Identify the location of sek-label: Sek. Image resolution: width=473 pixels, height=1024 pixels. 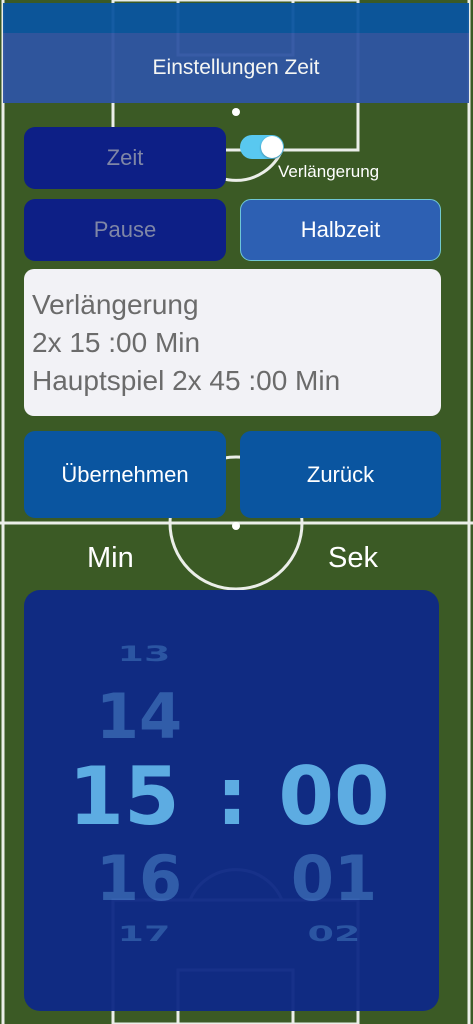
(353, 558).